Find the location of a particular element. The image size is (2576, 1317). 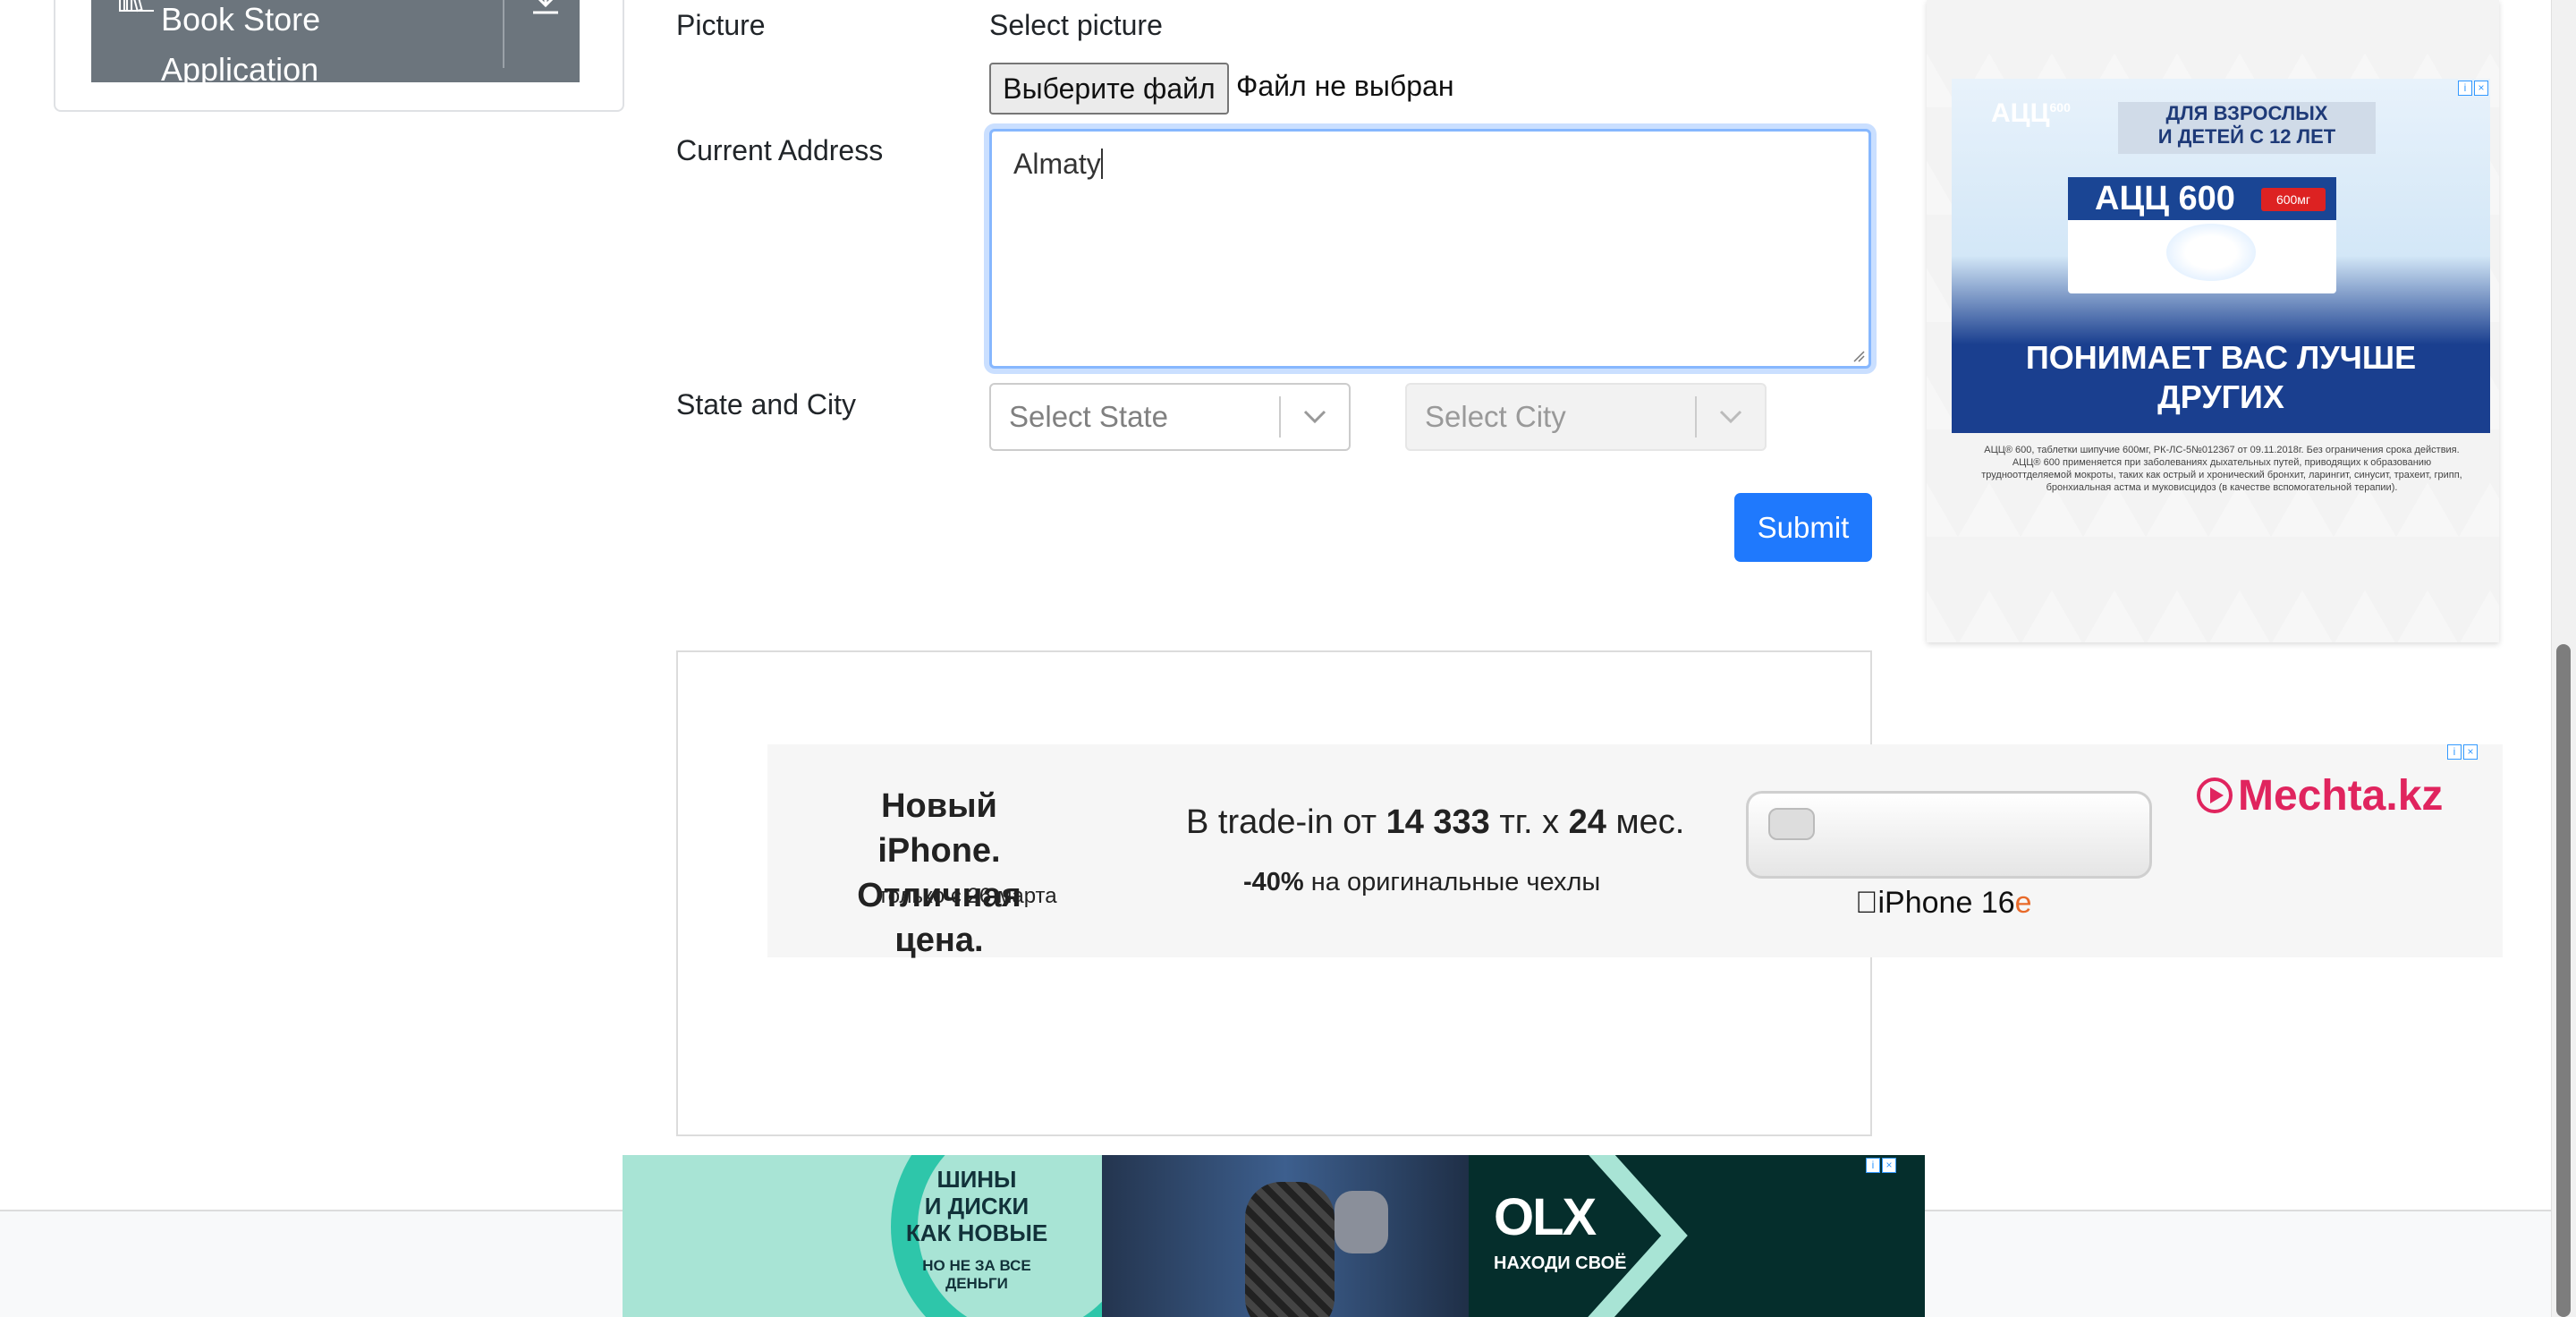

state-city-label: State and City is located at coordinates (766, 404).